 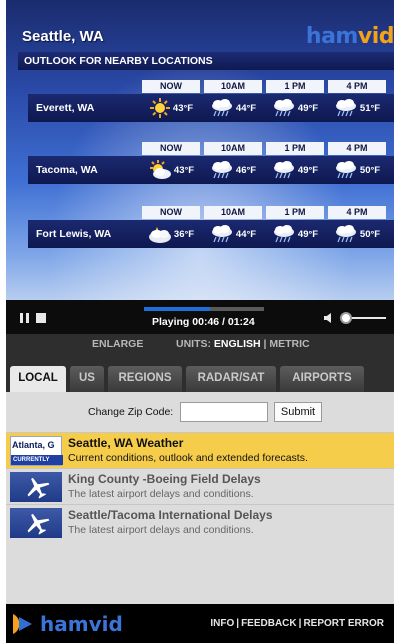 I want to click on report-error-link: REPORT ERROR, so click(x=343, y=623).